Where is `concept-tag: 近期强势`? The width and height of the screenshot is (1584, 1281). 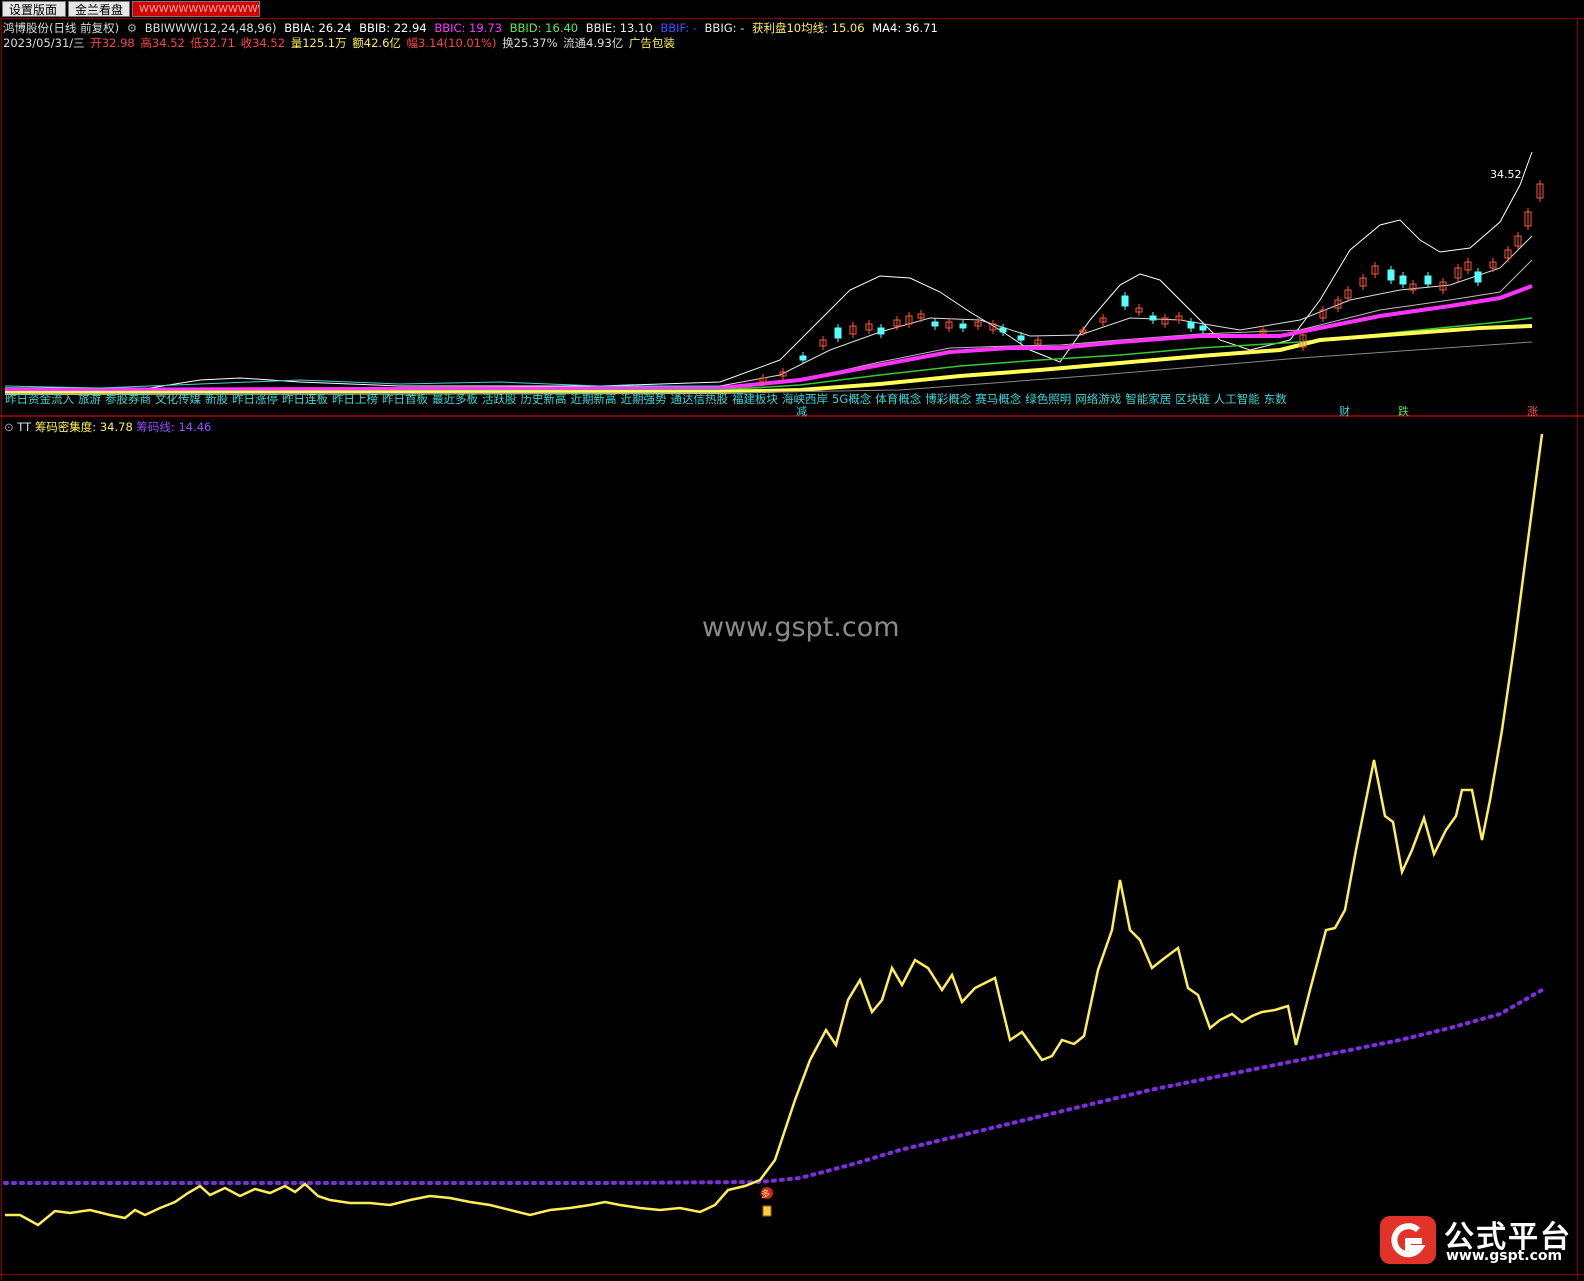
concept-tag: 近期强势 is located at coordinates (644, 399).